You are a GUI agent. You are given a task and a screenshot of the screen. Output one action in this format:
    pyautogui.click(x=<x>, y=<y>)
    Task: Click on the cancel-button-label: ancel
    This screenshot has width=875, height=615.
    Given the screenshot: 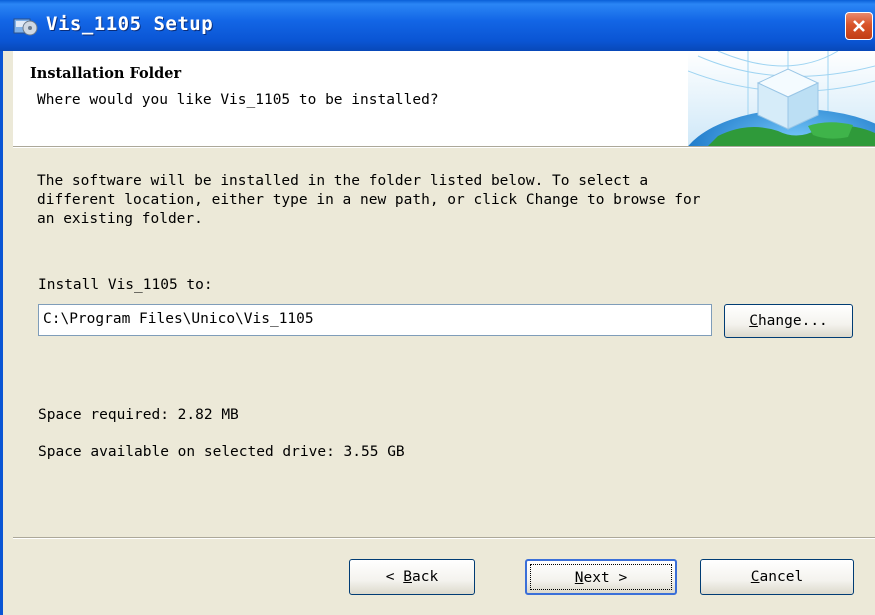 What is the action you would take?
    pyautogui.click(x=781, y=577)
    